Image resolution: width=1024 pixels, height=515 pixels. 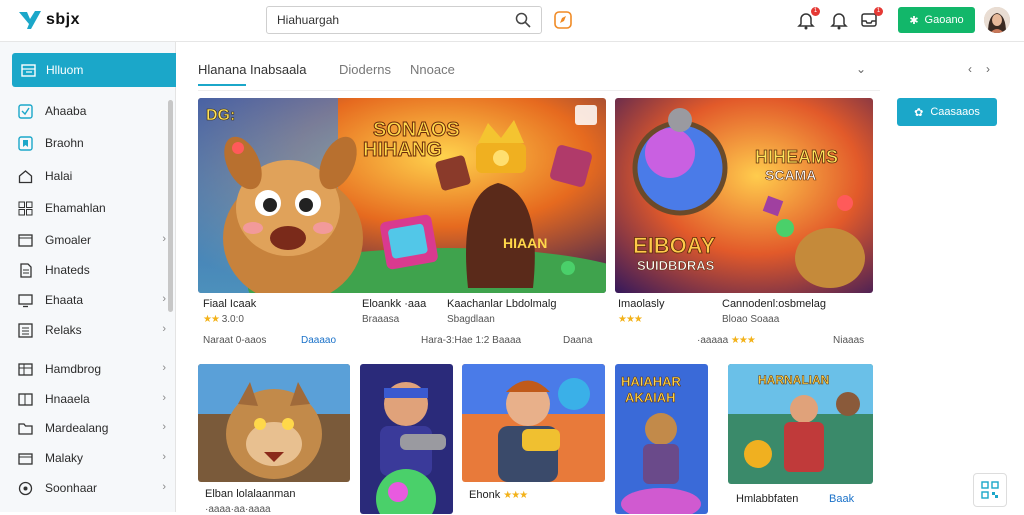 I want to click on card-title: Kaachanlar Lbdolmalg, so click(x=501, y=304).